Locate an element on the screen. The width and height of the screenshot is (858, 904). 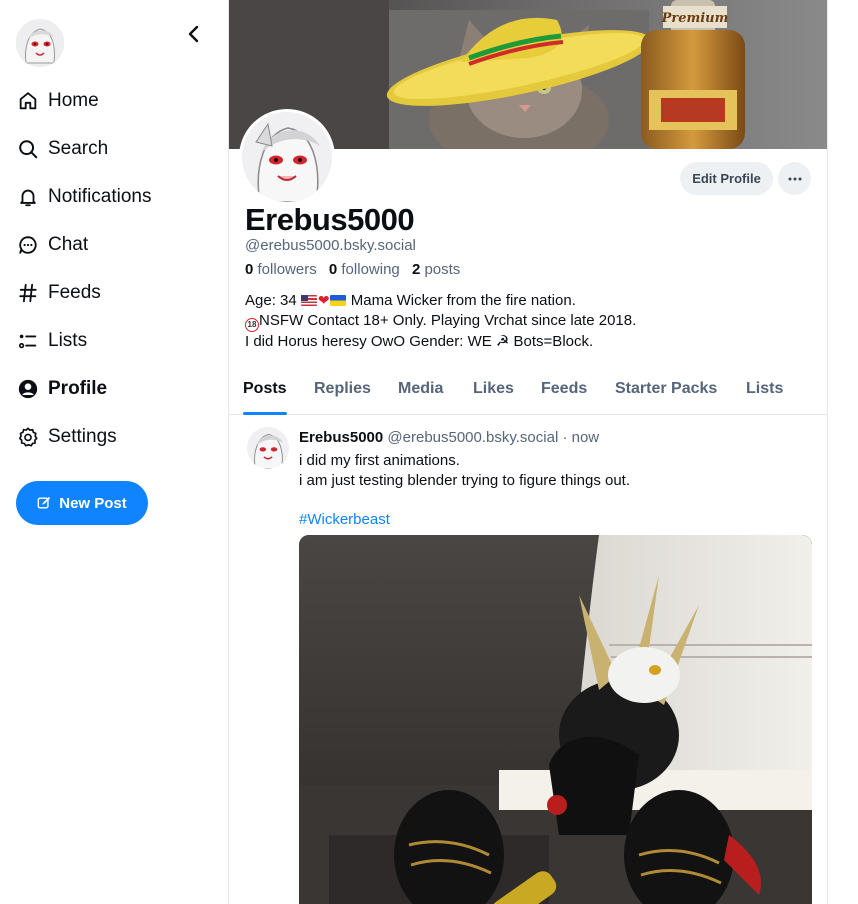
post-author-avatar is located at coordinates (268, 448).